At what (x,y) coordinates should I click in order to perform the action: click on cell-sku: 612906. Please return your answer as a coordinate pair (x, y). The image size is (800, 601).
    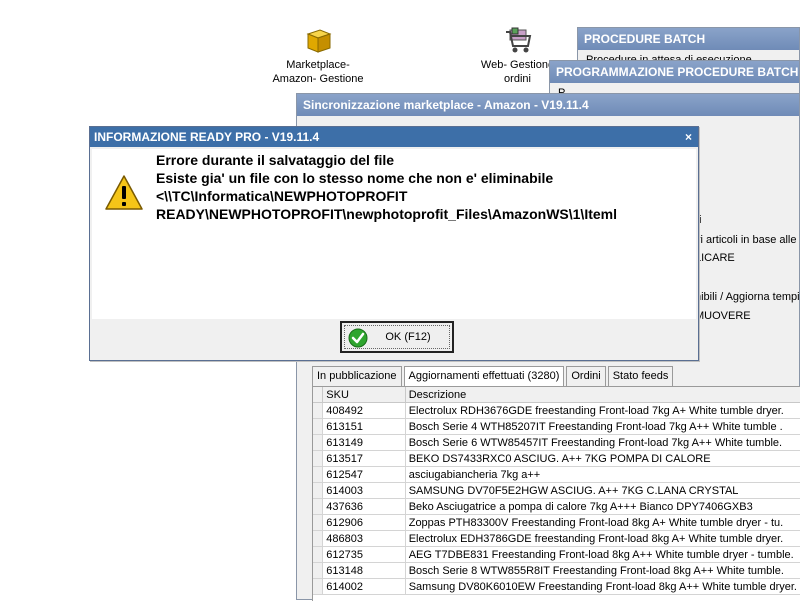
    Looking at the image, I should click on (364, 522).